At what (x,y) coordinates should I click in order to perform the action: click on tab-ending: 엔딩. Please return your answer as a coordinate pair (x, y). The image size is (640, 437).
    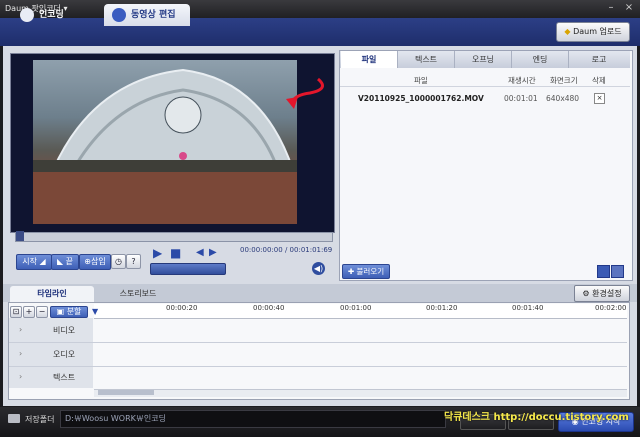
    Looking at the image, I should click on (540, 59).